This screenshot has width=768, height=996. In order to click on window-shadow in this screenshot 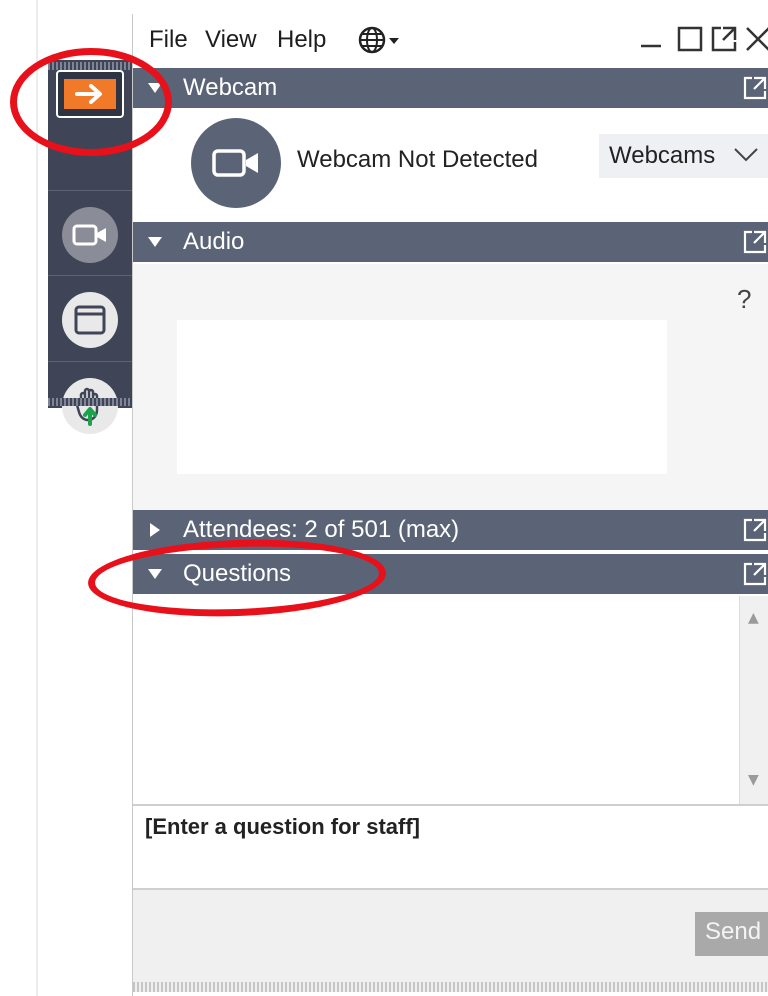, I will do `click(37, 498)`.